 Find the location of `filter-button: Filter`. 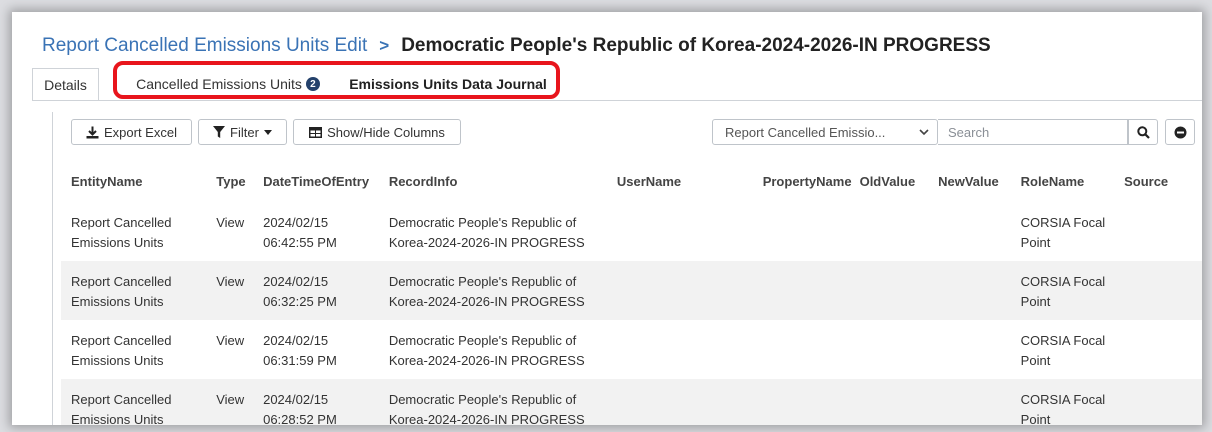

filter-button: Filter is located at coordinates (242, 132).